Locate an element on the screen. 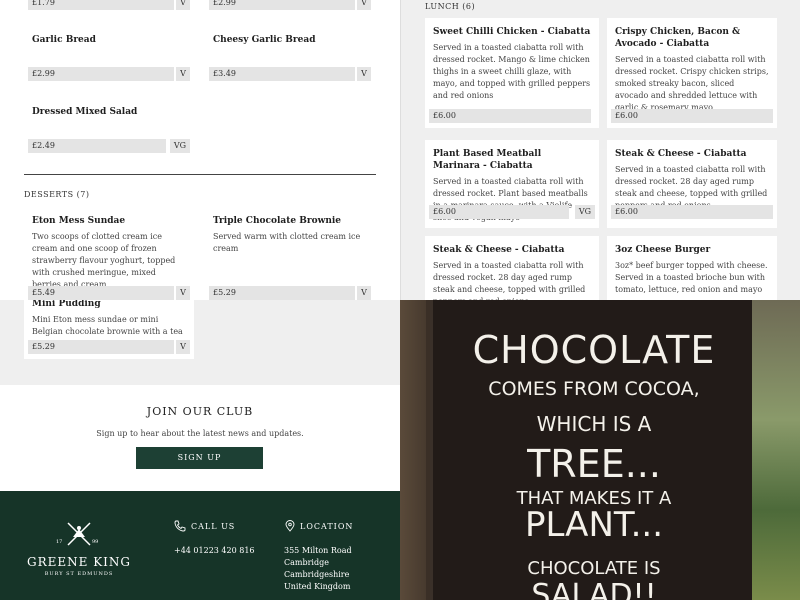 The height and width of the screenshot is (600, 800). price-label: £2.49 is located at coordinates (97, 146).